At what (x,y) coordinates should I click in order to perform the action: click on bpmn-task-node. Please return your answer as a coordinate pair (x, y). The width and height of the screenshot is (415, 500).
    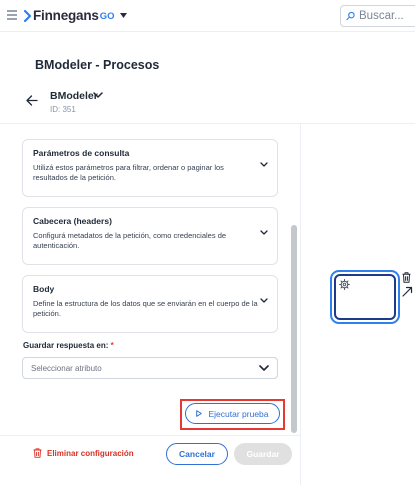
    Looking at the image, I should click on (365, 297).